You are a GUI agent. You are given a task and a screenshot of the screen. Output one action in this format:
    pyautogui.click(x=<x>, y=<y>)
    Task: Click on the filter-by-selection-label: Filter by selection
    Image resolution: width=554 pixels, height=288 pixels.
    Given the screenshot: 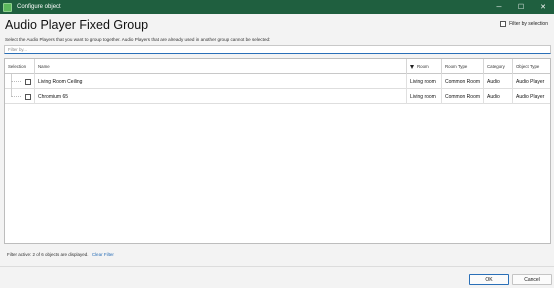 What is the action you would take?
    pyautogui.click(x=528, y=24)
    